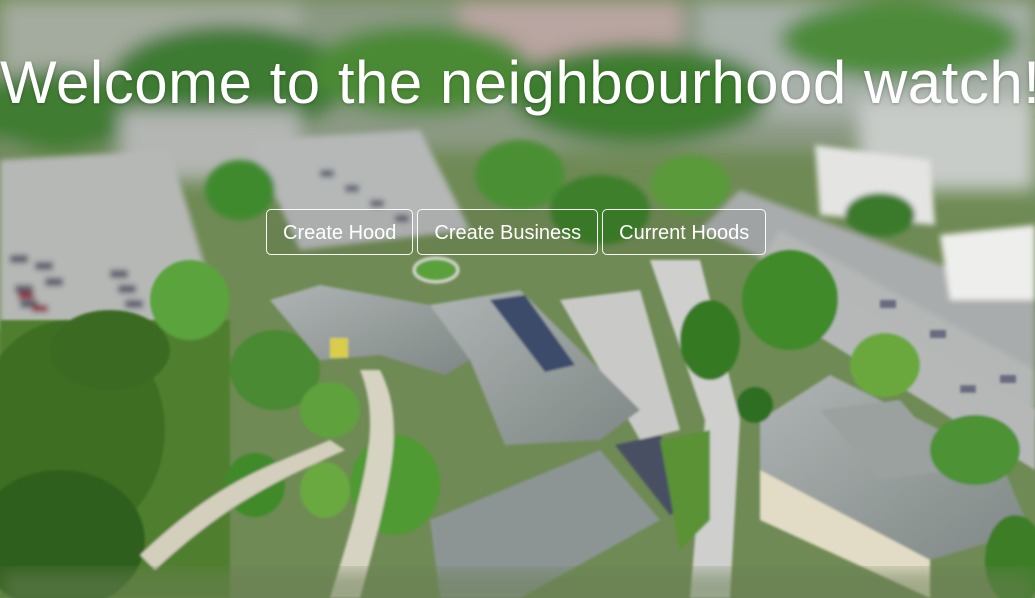 The width and height of the screenshot is (1035, 598). Describe the element at coordinates (517, 82) in the screenshot. I see `page-title: Welcome to the neighbourhood watch!` at that location.